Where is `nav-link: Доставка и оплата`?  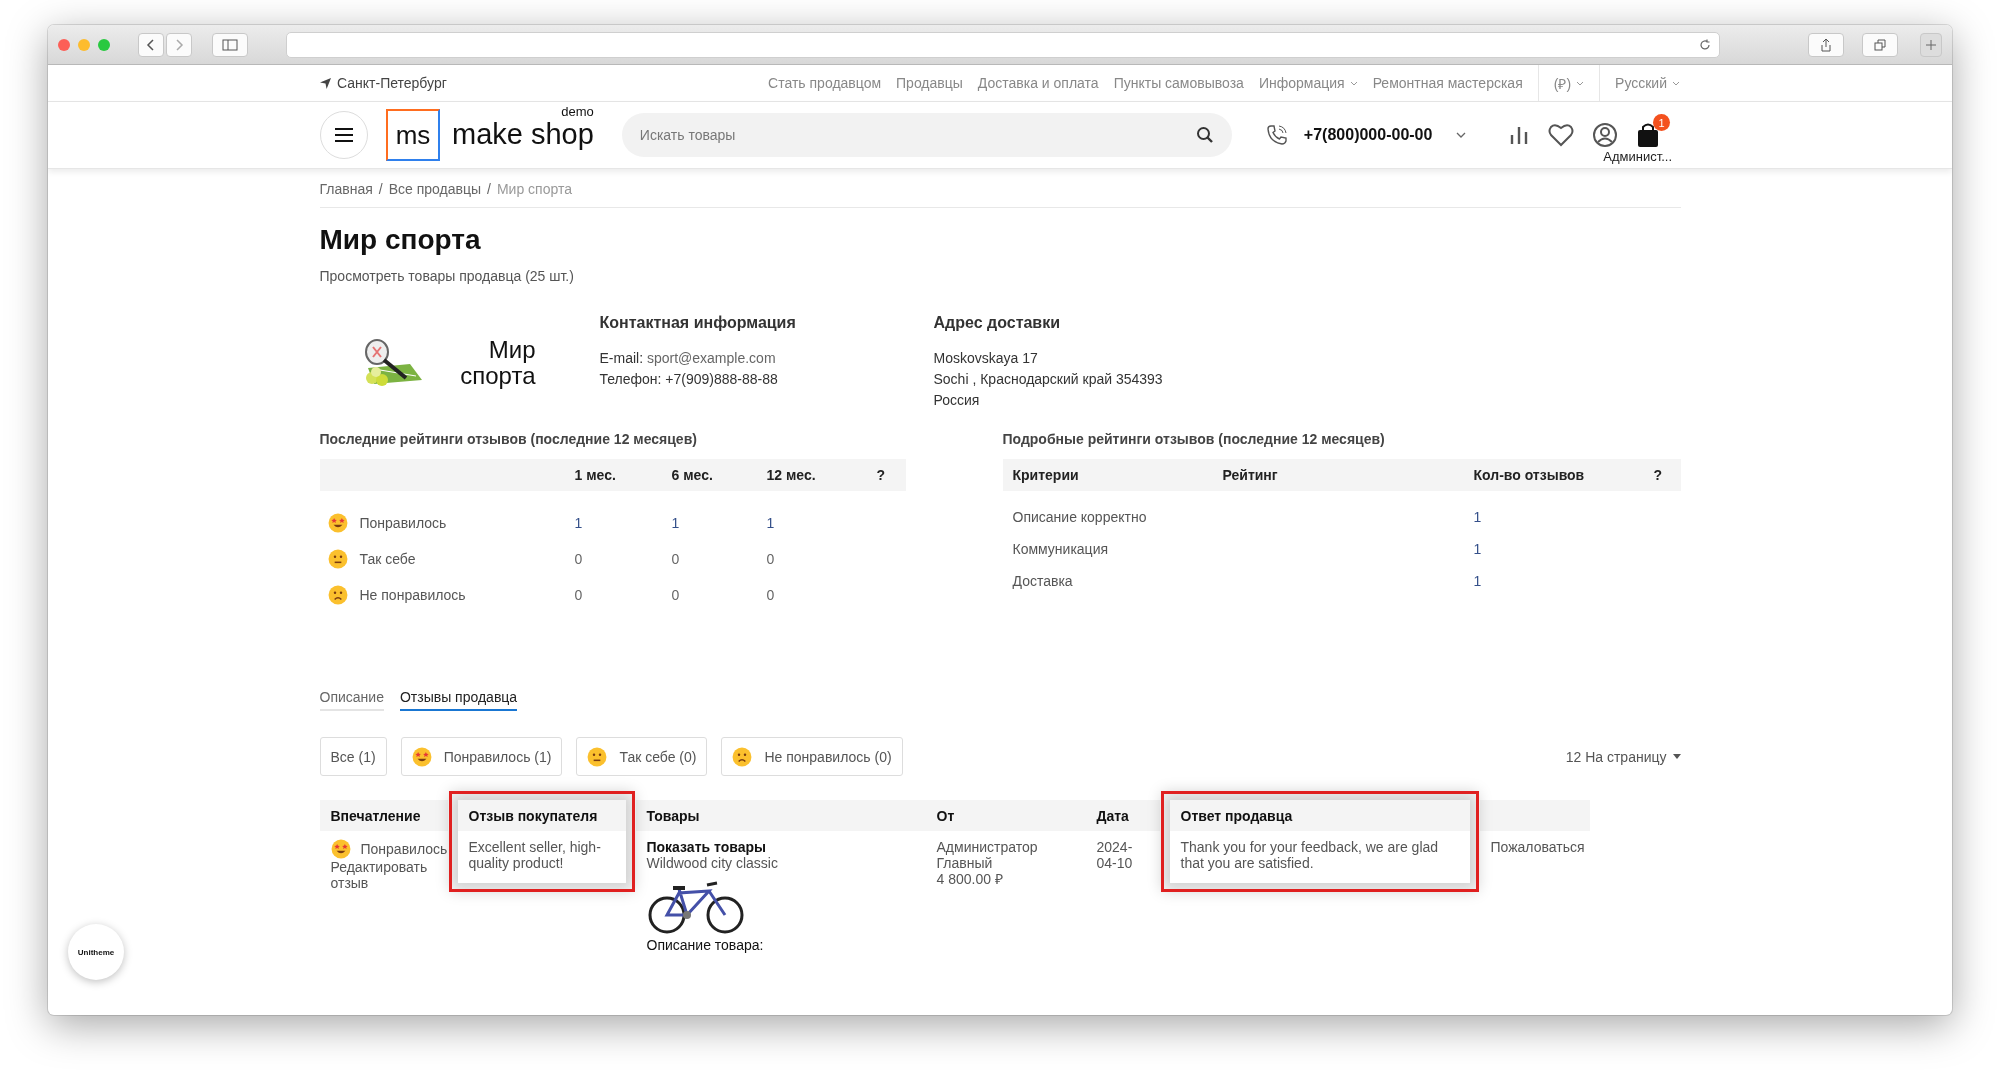
nav-link: Доставка и оплата is located at coordinates (1038, 83).